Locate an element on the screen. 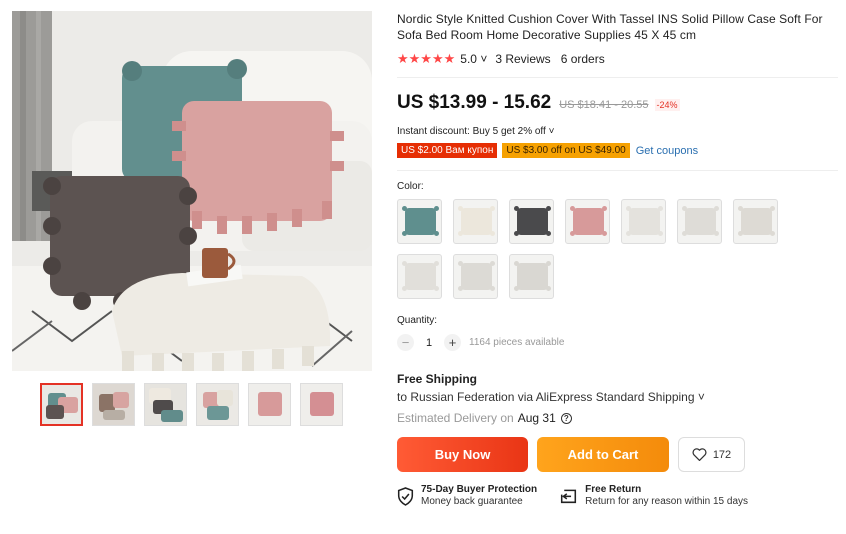  rating-number: 5.0 is located at coordinates (468, 59).